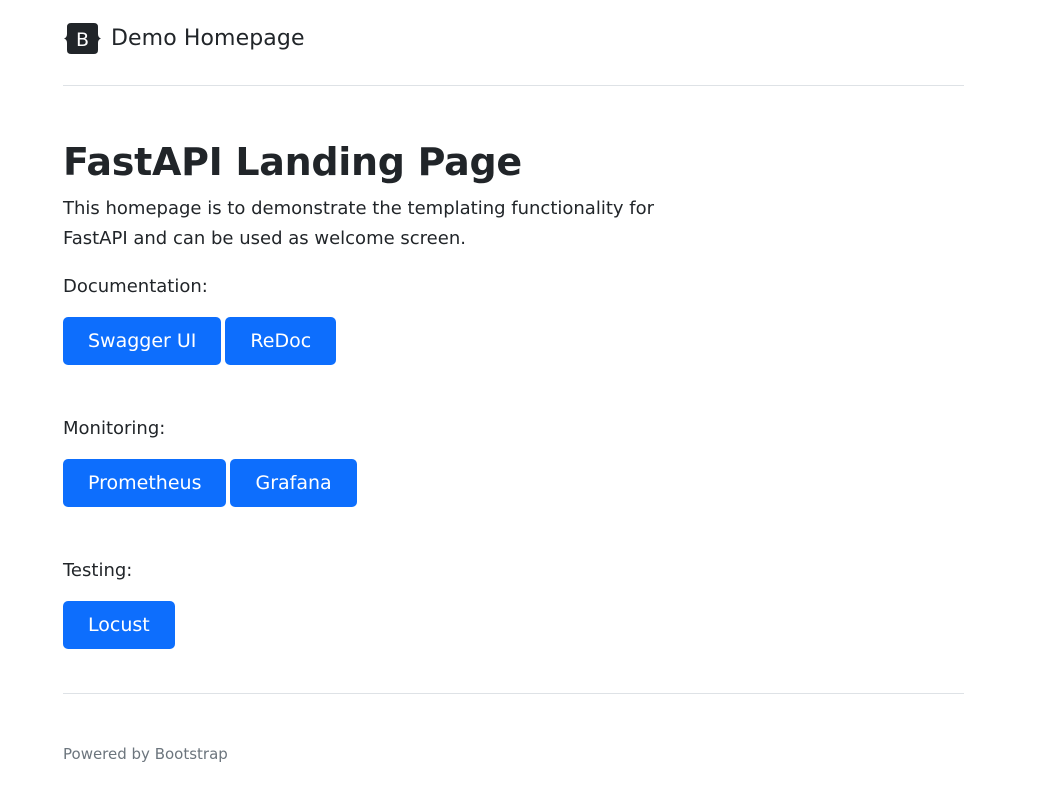 This screenshot has width=1045, height=812. What do you see at coordinates (208, 38) in the screenshot?
I see `brand-title: Demo Homepage` at bounding box center [208, 38].